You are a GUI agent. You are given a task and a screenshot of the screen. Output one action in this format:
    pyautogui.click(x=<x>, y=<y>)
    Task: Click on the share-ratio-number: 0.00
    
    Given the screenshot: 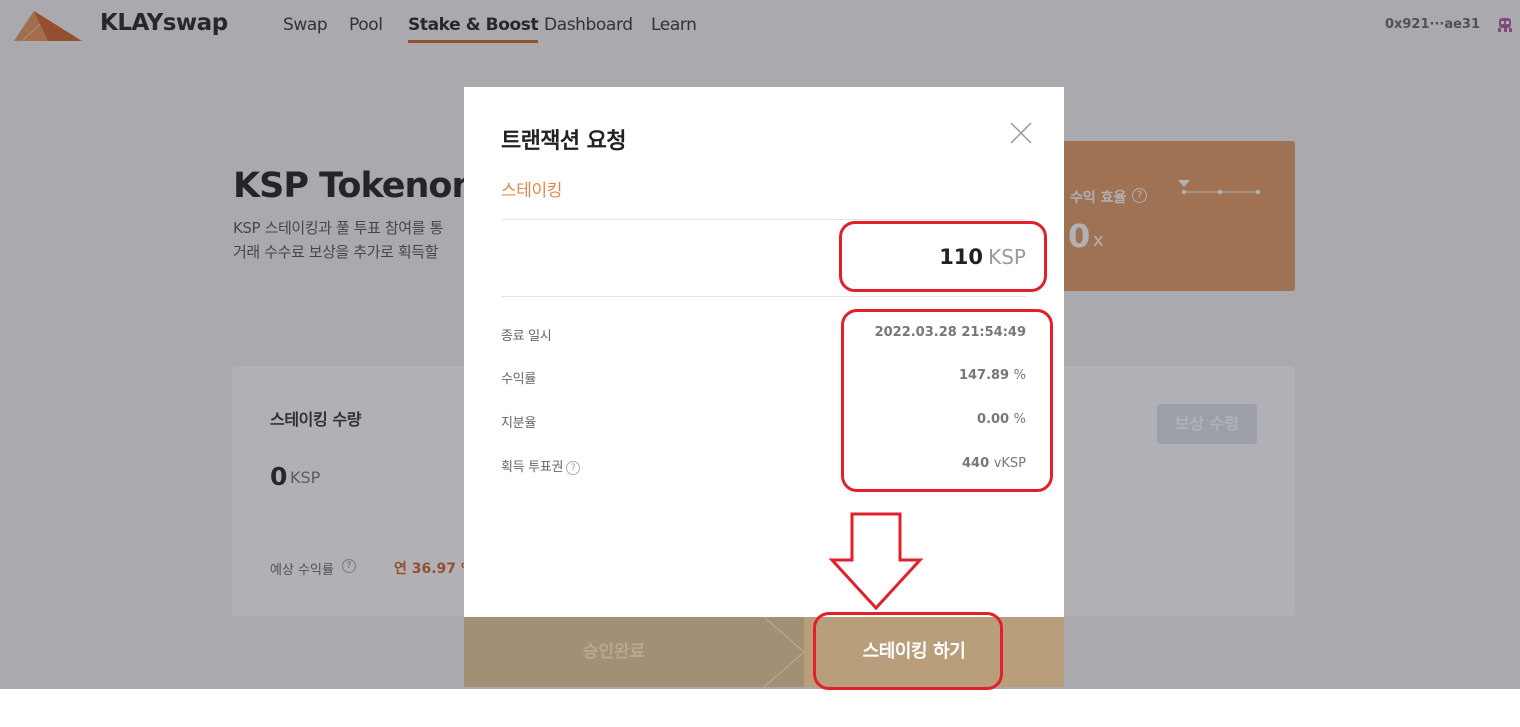 What is the action you would take?
    pyautogui.click(x=993, y=419)
    